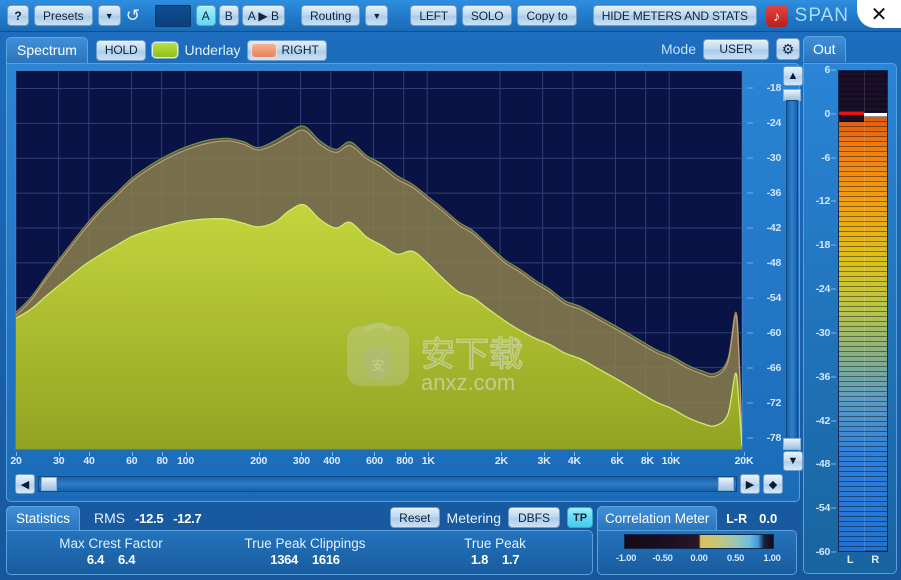 This screenshot has height=580, width=901. What do you see at coordinates (59, 461) in the screenshot?
I see `freq-tick-label: 30` at bounding box center [59, 461].